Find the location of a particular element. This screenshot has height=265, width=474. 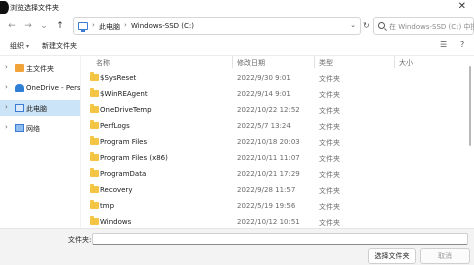

file-name: Recovery is located at coordinates (116, 190).